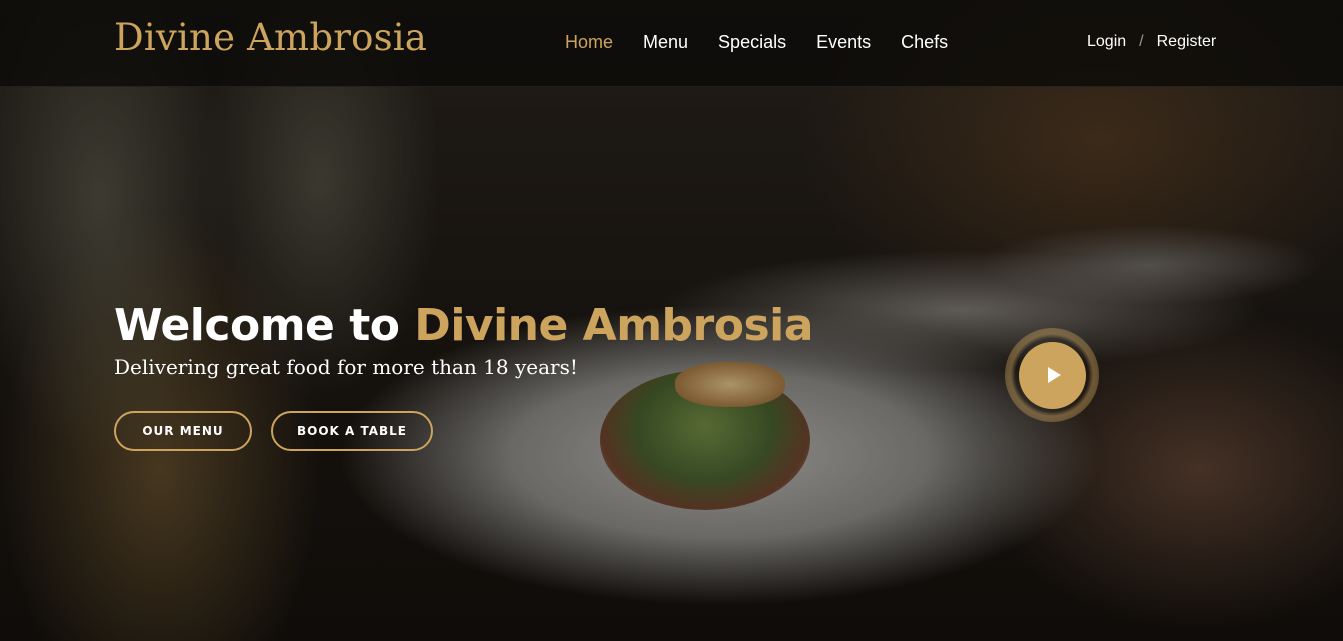 The height and width of the screenshot is (641, 1343). What do you see at coordinates (752, 42) in the screenshot?
I see `nav-item-specials: Specials` at bounding box center [752, 42].